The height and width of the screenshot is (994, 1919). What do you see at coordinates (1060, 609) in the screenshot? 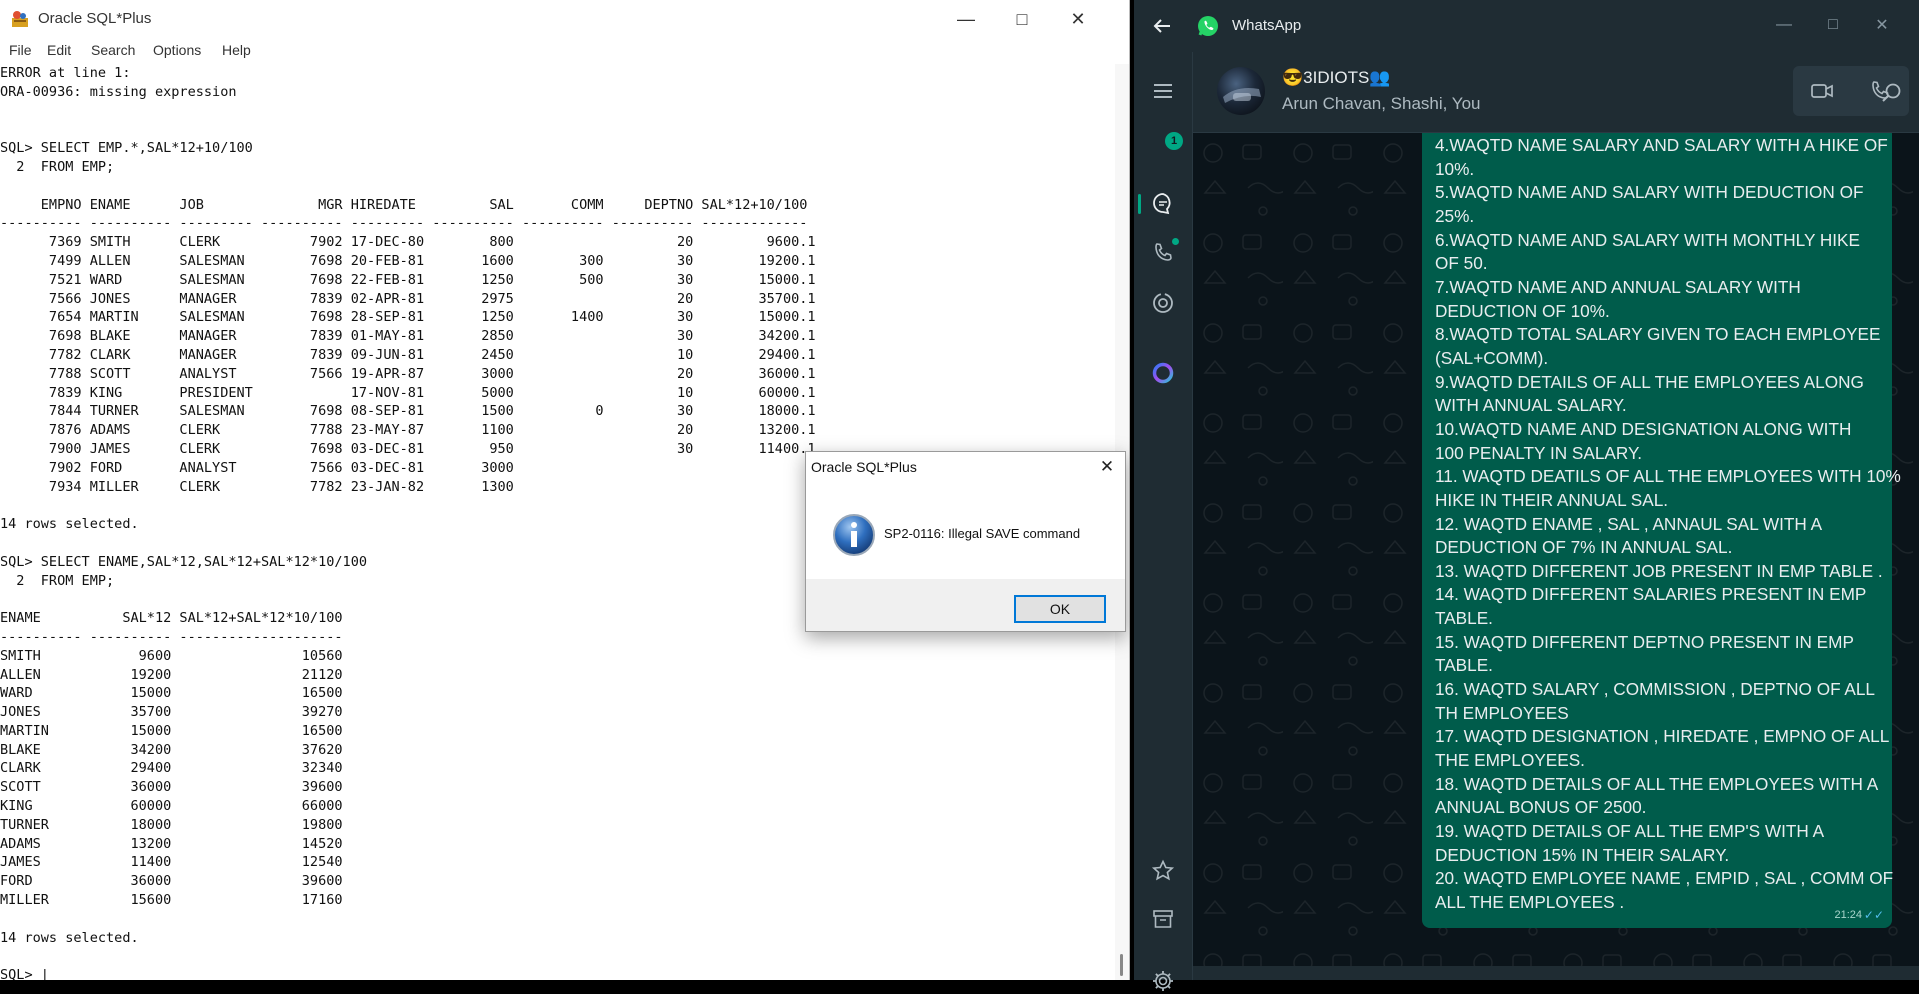
I see `ok-button: OK` at bounding box center [1060, 609].